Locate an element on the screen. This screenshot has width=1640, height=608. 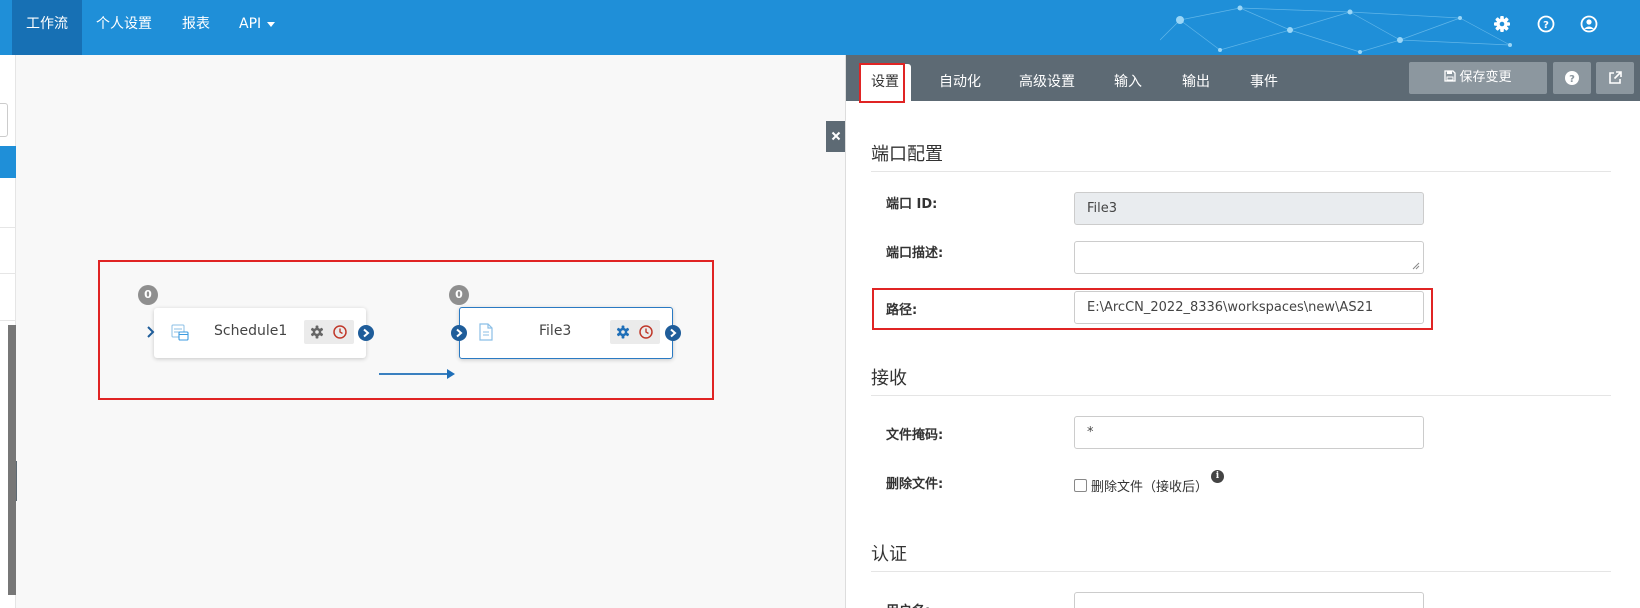
nav-item-workflows: 工作流 is located at coordinates (47, 27).